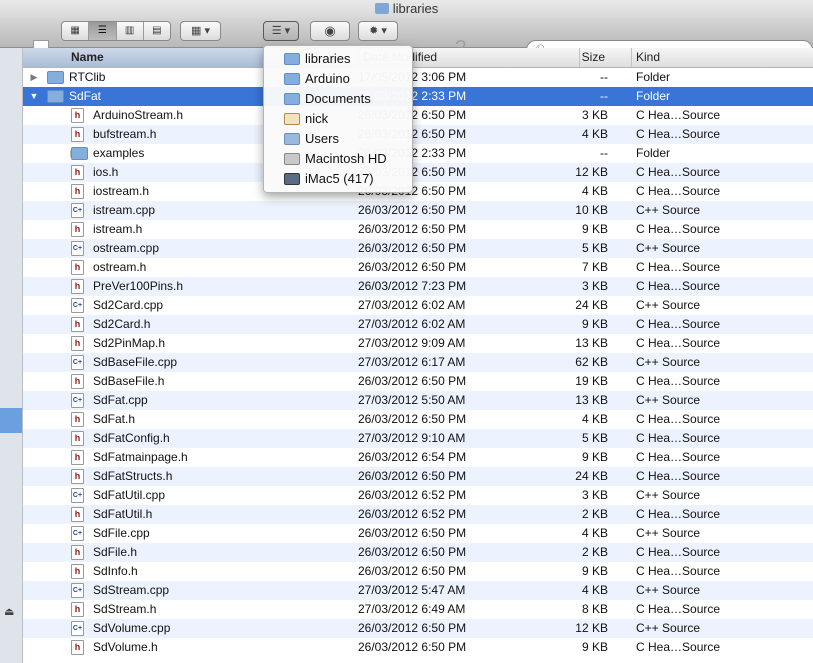  I want to click on path-button: ☰ ▾, so click(281, 31).